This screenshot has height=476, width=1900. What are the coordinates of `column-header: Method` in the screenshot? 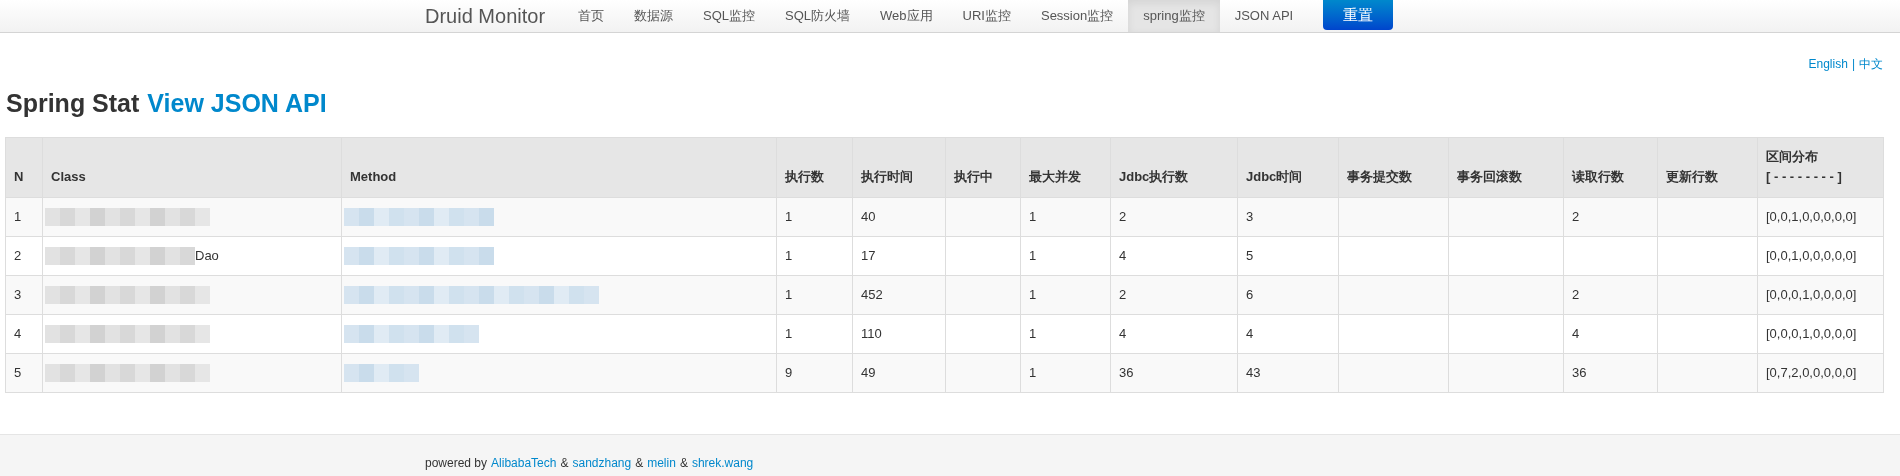 It's located at (373, 176).